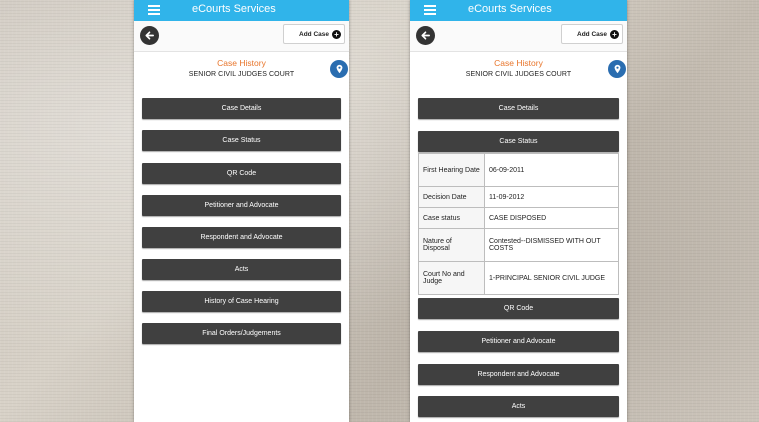  Describe the element at coordinates (241, 301) in the screenshot. I see `history-of-case-hearing-button: History of Case Hearing` at that location.